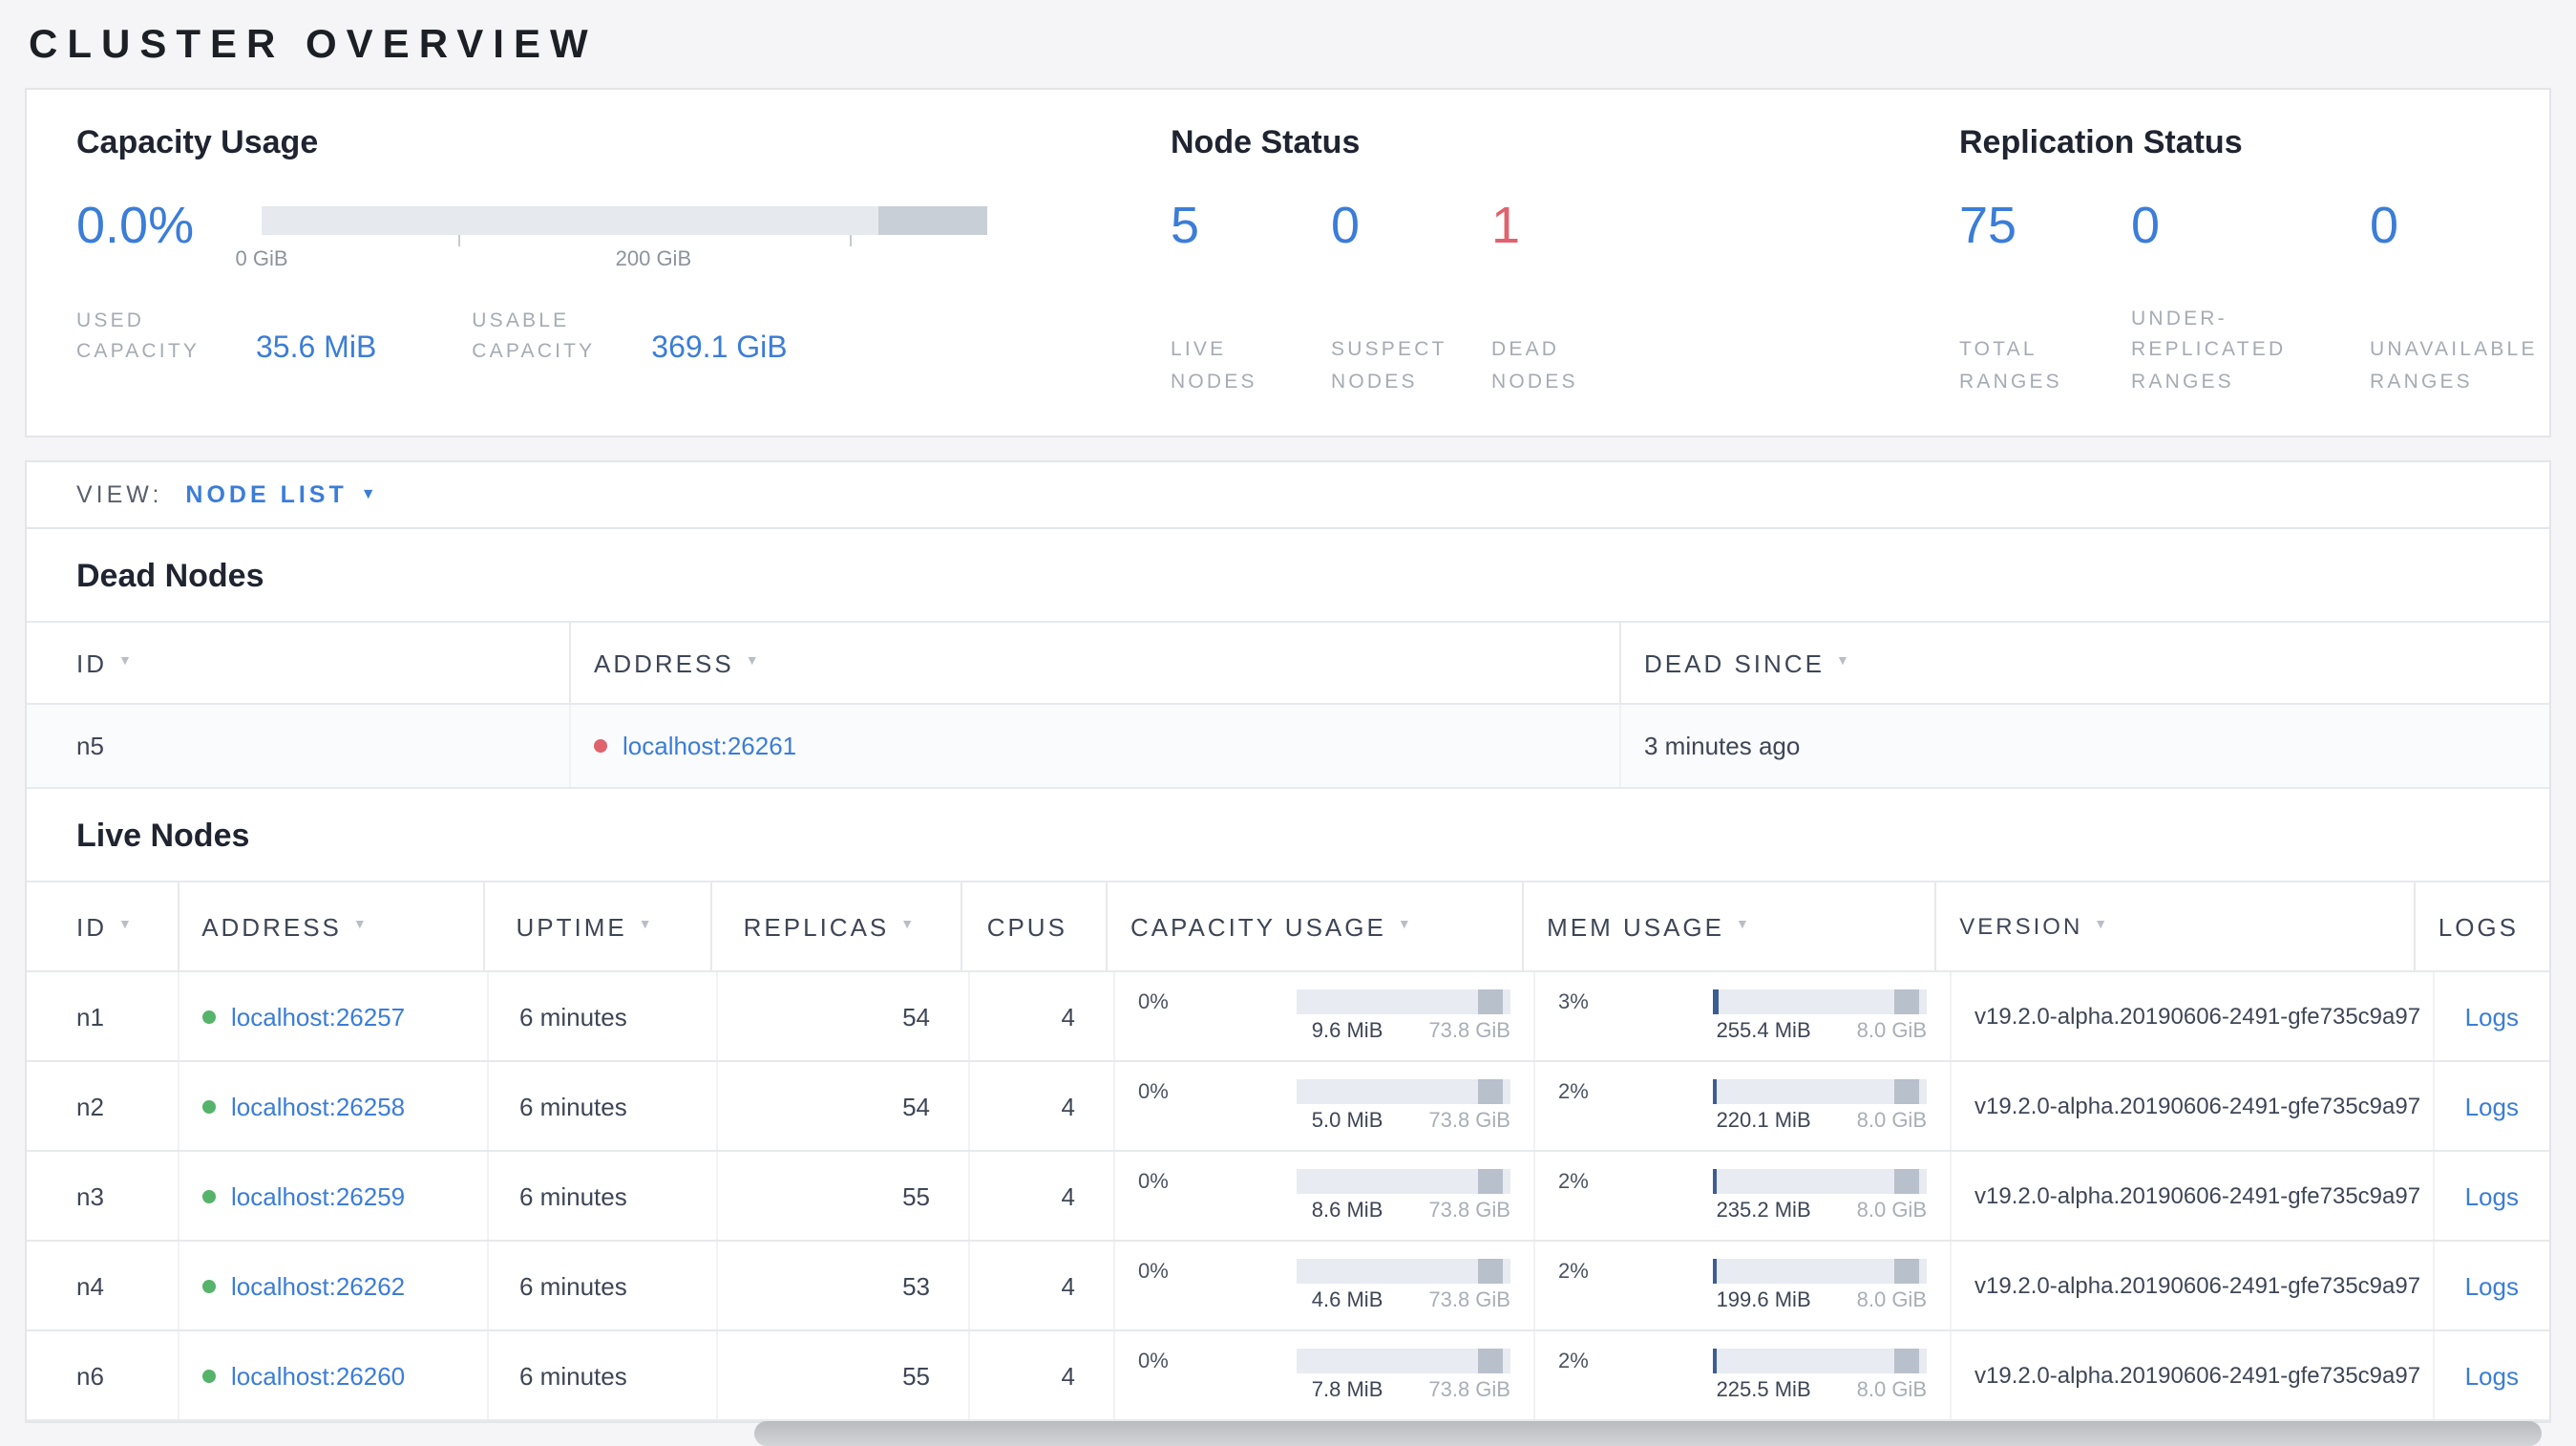 Image resolution: width=2576 pixels, height=1446 pixels. I want to click on node-address-cell: localhost:26257, so click(334, 1016).